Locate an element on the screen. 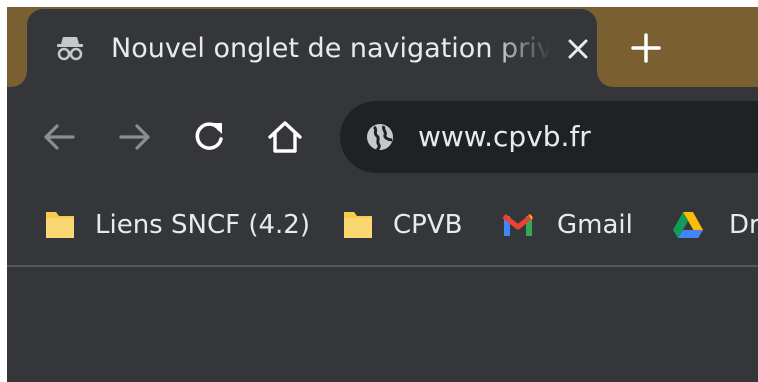 The height and width of the screenshot is (382, 758). globe-icon is located at coordinates (380, 137).